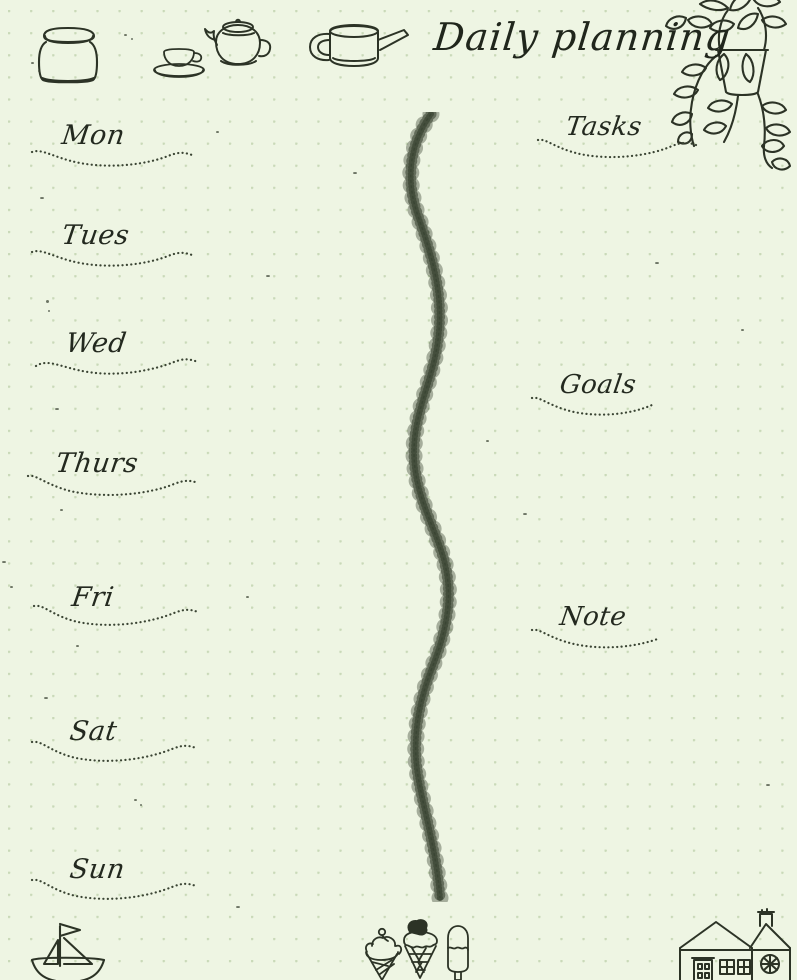  I want to click on day-underline-sat, so click(114, 751).